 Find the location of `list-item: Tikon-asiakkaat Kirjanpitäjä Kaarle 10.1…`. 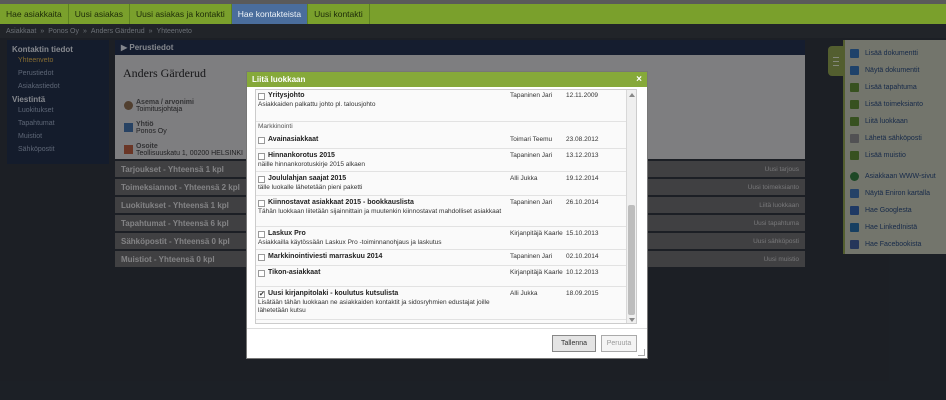

list-item: Tikon-asiakkaat Kirjanpitäjä Kaarle 10.1… is located at coordinates (442, 277).